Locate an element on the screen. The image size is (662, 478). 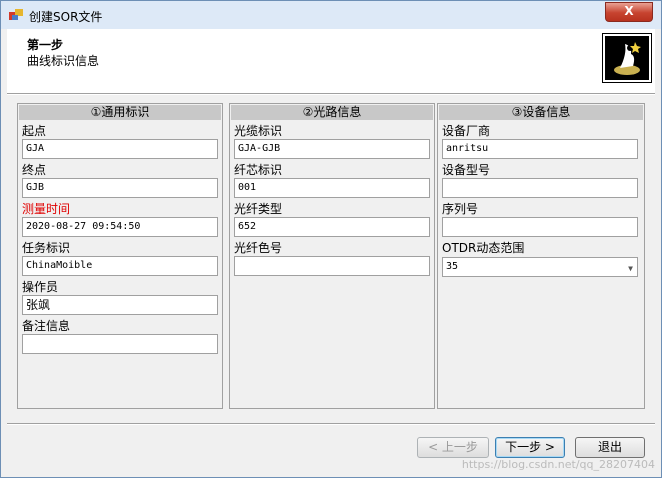
cable-label: 光缆标识 is located at coordinates (258, 131).